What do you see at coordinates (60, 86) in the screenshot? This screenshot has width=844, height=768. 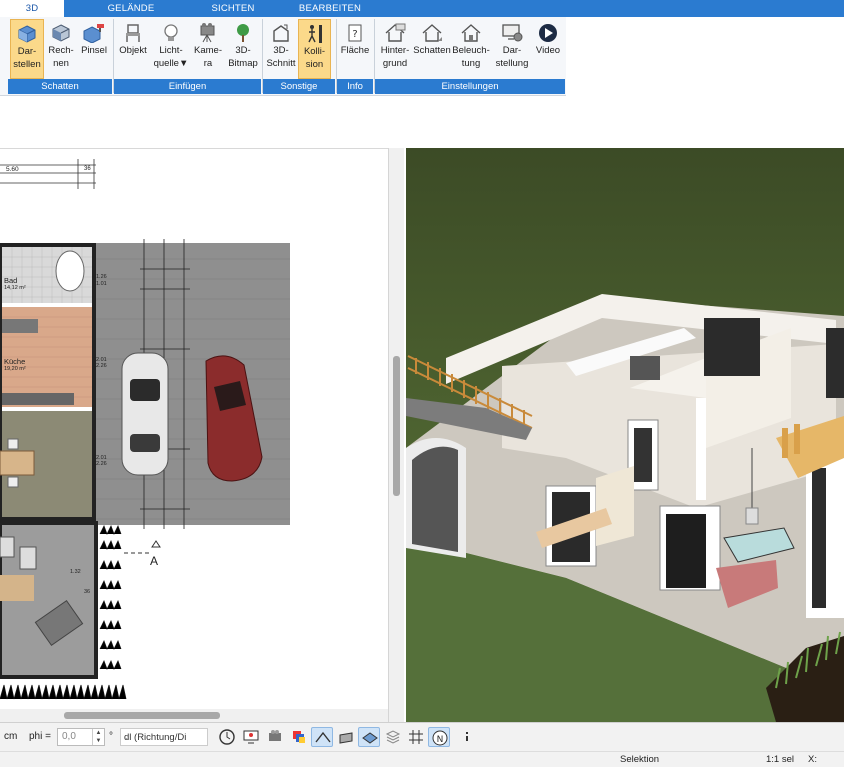 I see `group-schatten: Schatten` at bounding box center [60, 86].